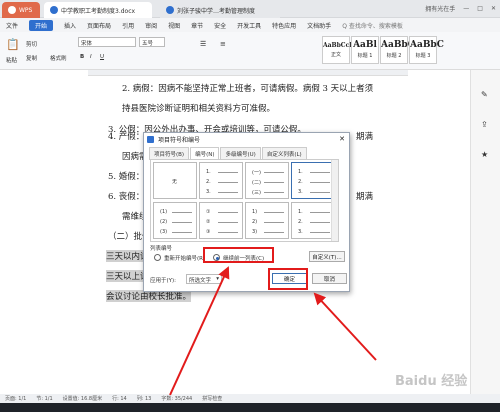 The image size is (500, 412). Describe the element at coordinates (199, 331) in the screenshot. I see `arrow-to-continue` at that location.